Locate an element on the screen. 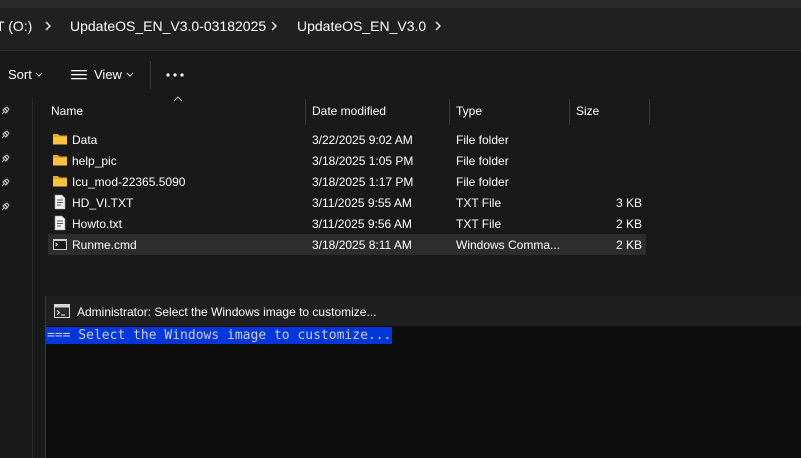 The image size is (801, 458). file-date: 3/11/2025 9:55 AM is located at coordinates (362, 203).